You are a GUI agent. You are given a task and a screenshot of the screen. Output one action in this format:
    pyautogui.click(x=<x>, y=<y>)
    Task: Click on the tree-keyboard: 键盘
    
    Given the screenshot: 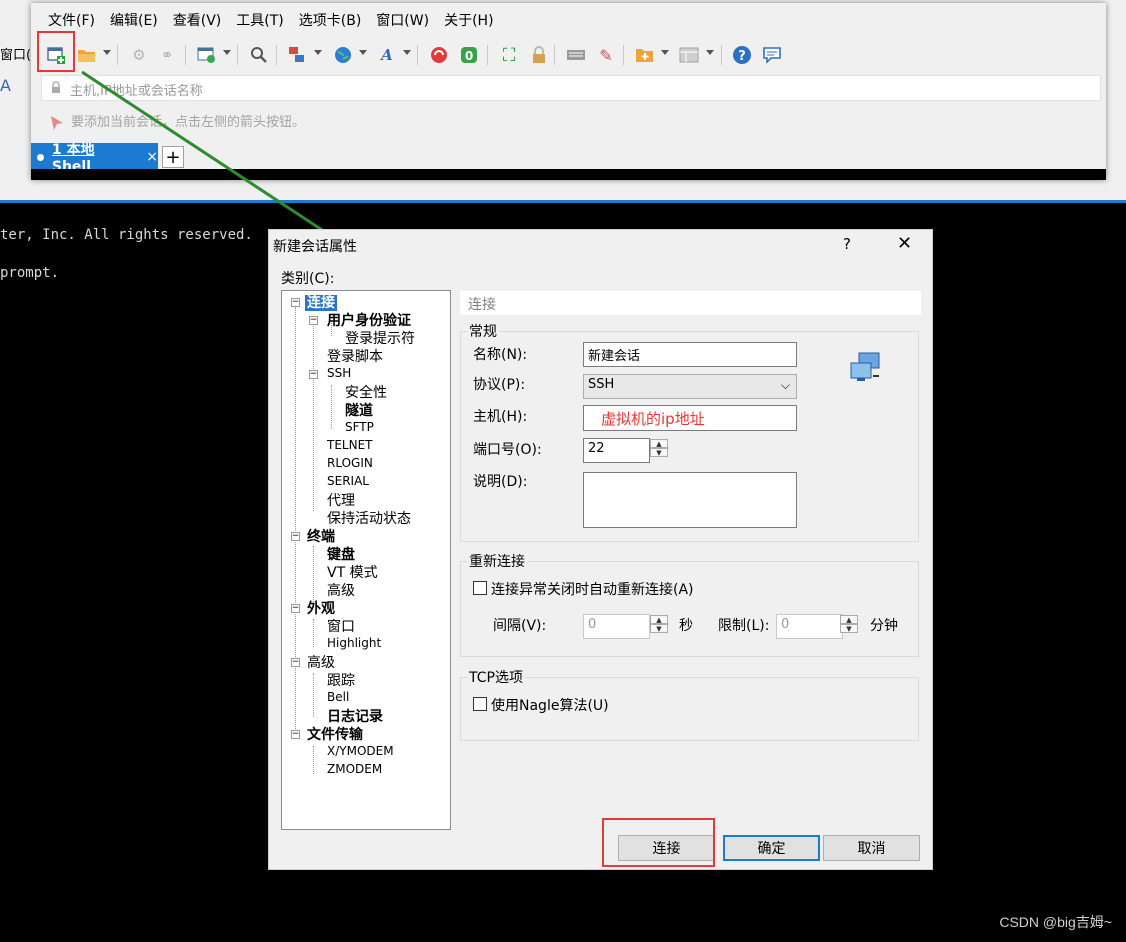 What is the action you would take?
    pyautogui.click(x=341, y=554)
    